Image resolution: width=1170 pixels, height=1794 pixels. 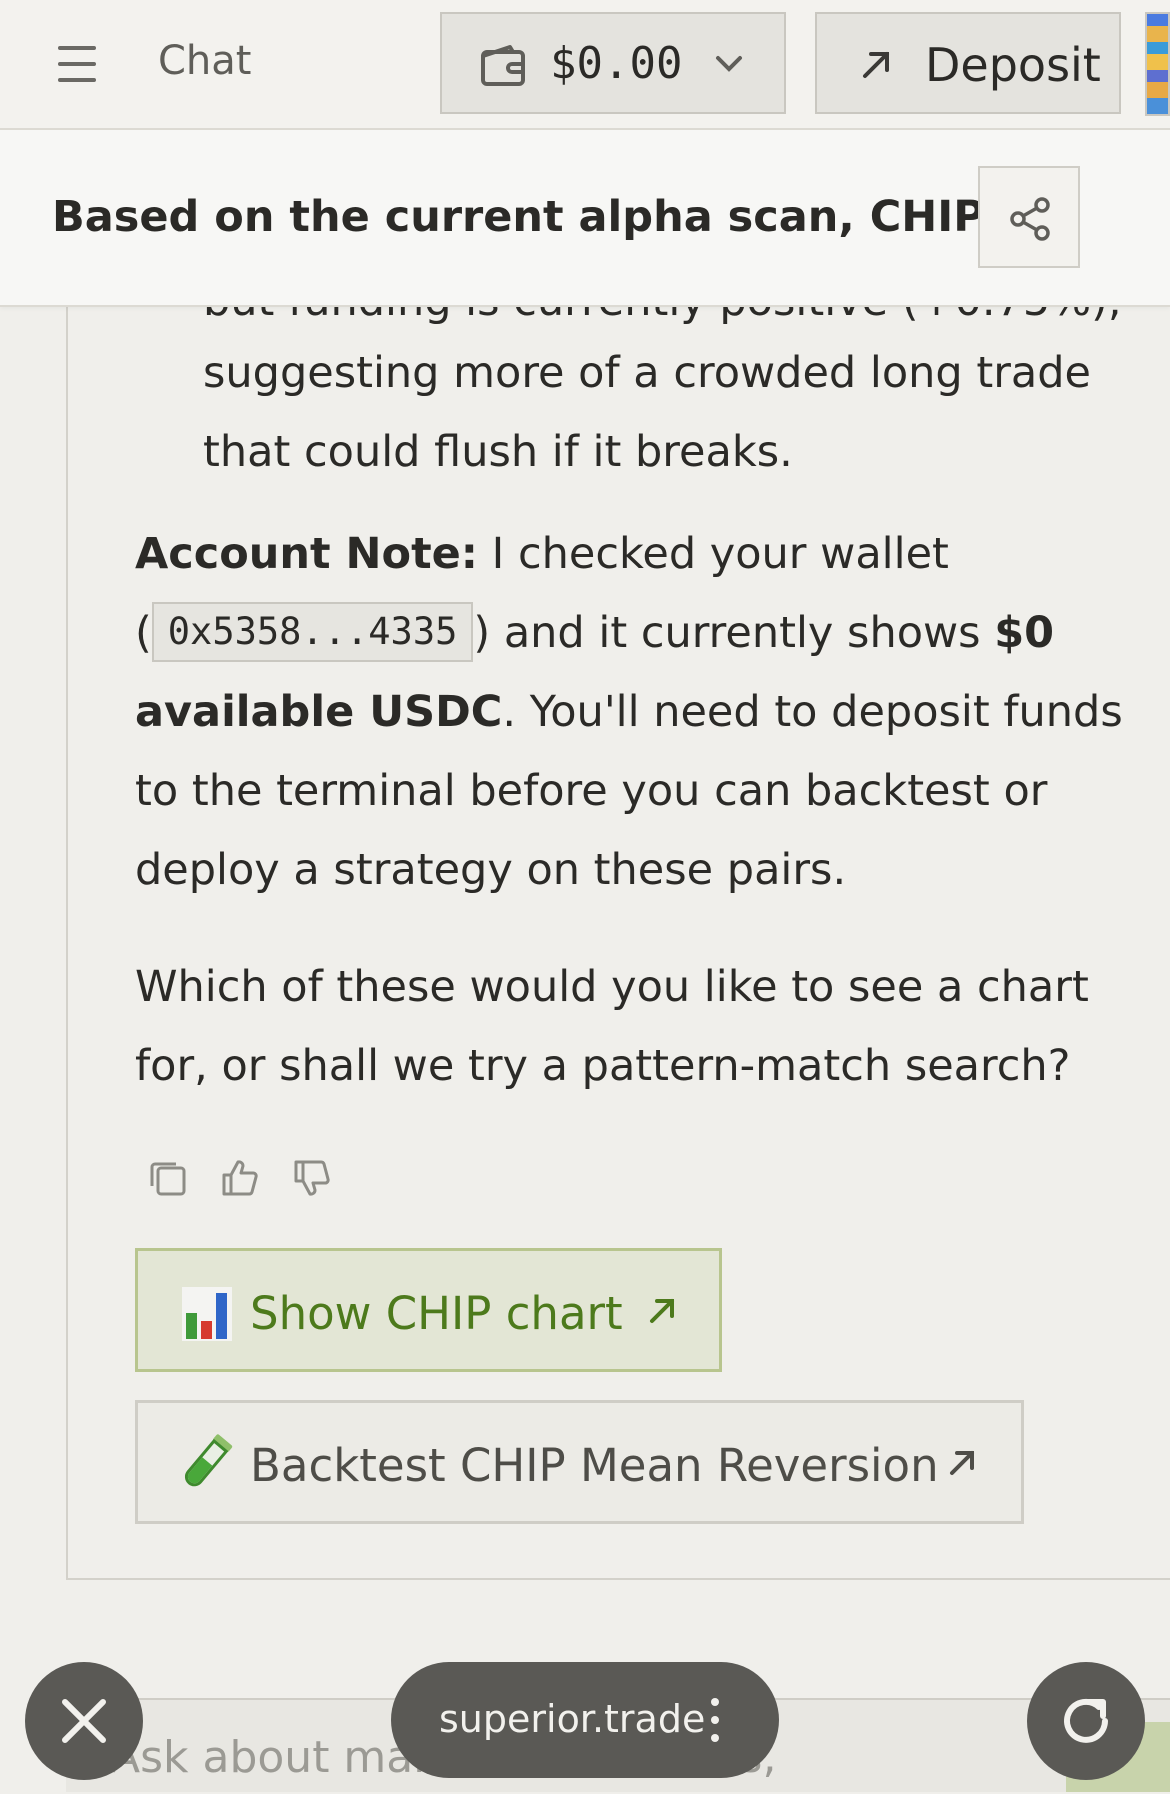 I want to click on backtest-label: Backtest CHIP Mean Reversion, so click(x=594, y=1465).